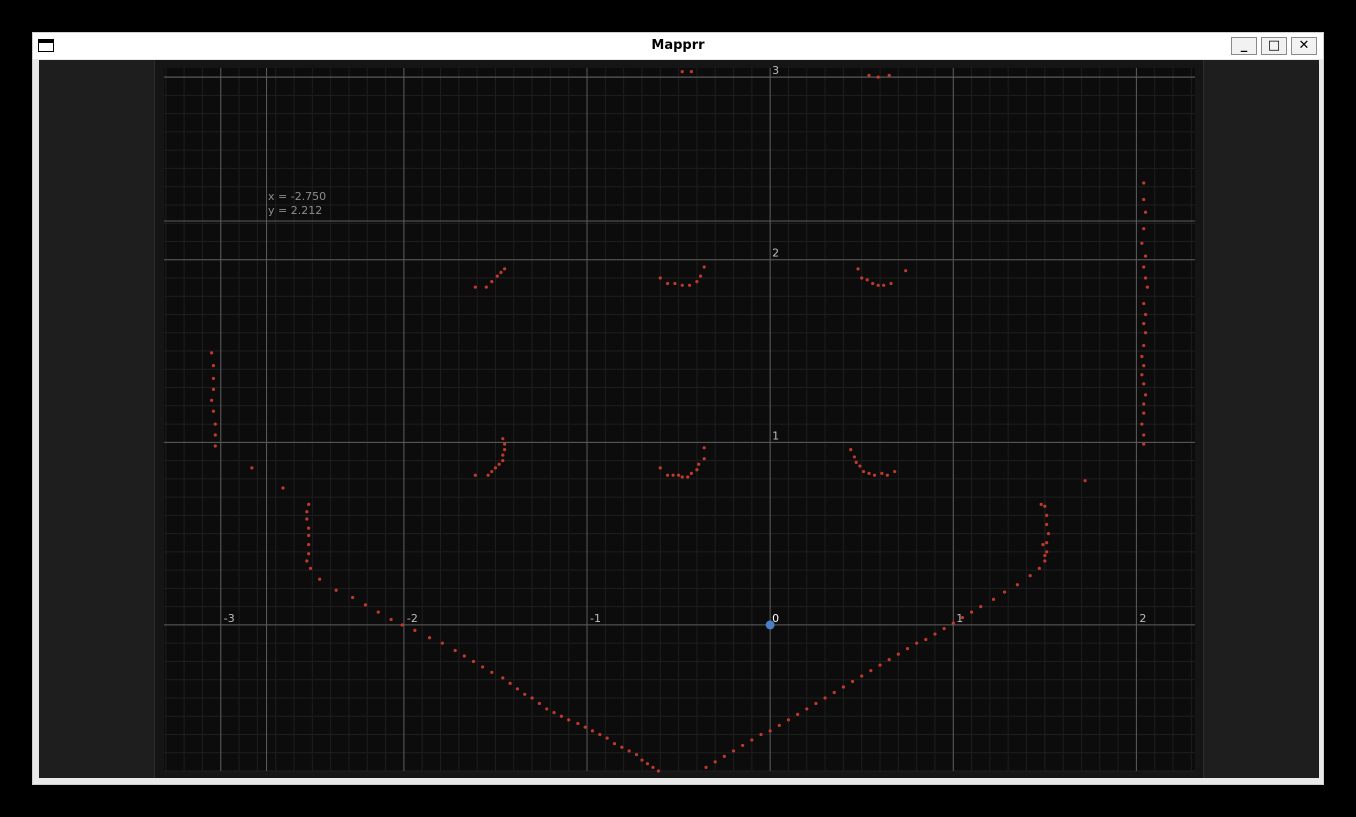  I want to click on origin-marker, so click(770, 625).